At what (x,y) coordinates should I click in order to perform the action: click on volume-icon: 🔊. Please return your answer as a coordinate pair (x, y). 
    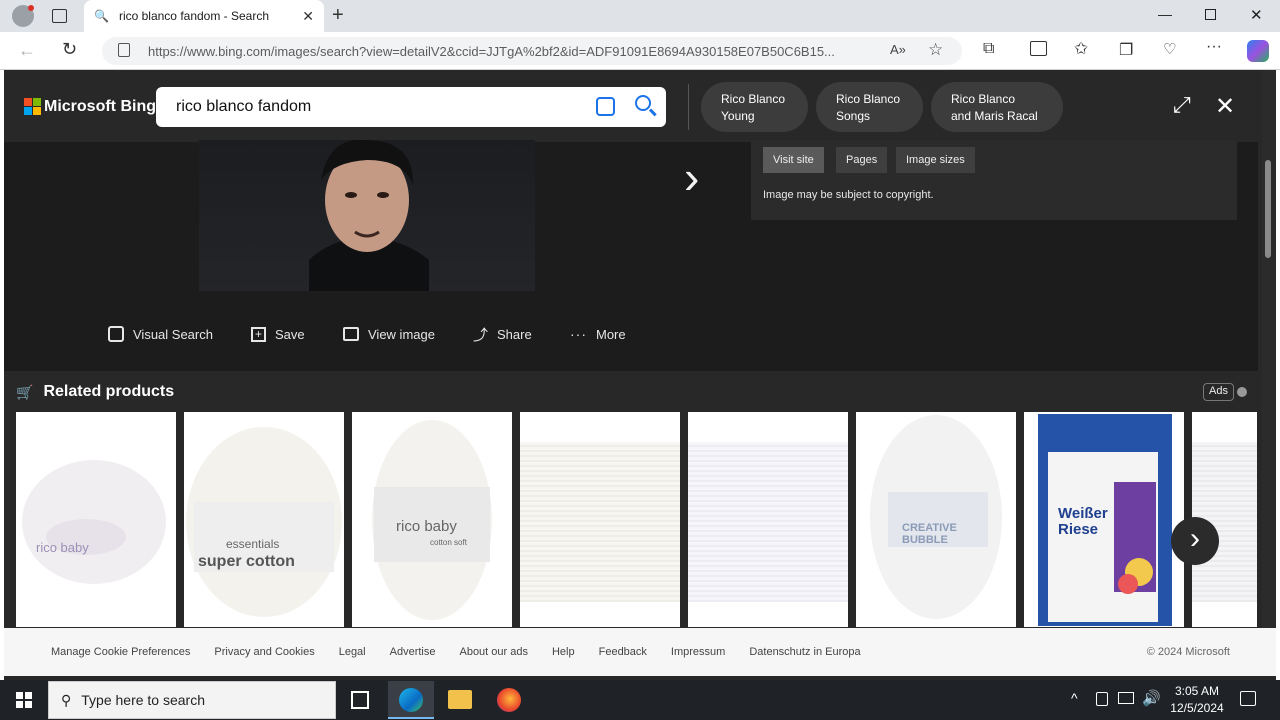
    Looking at the image, I should click on (1151, 698).